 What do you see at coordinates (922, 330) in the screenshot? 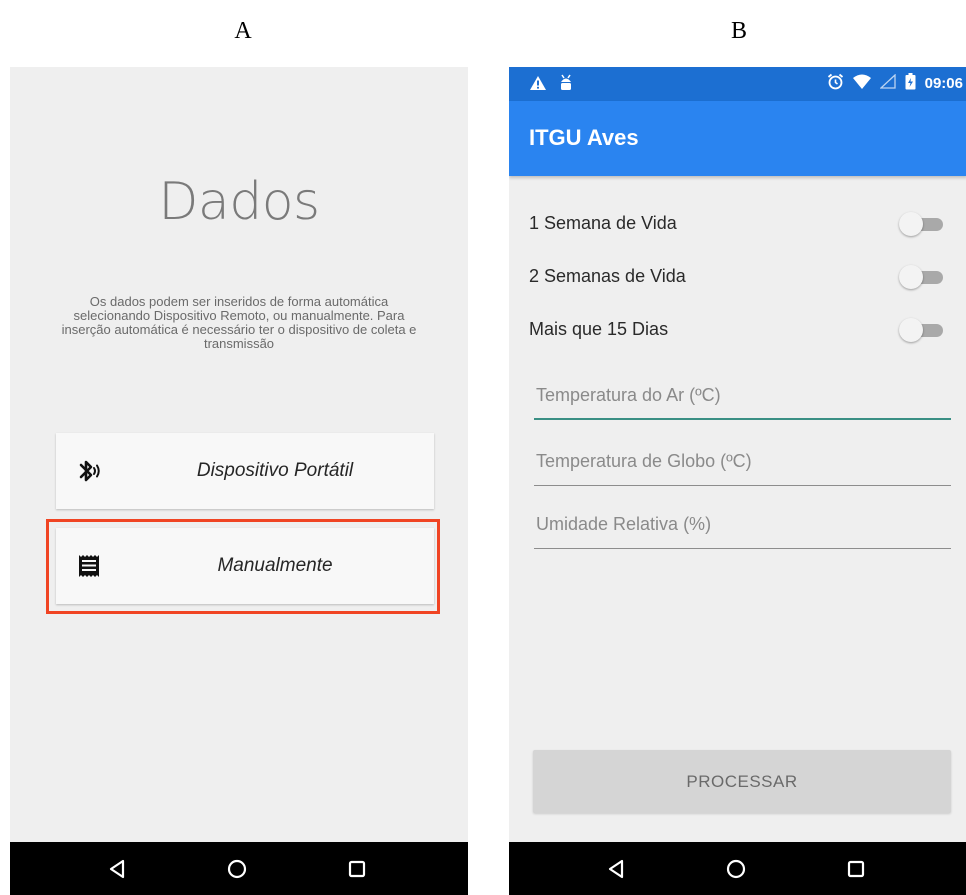
I see `toggle-mais-que-15-dias` at bounding box center [922, 330].